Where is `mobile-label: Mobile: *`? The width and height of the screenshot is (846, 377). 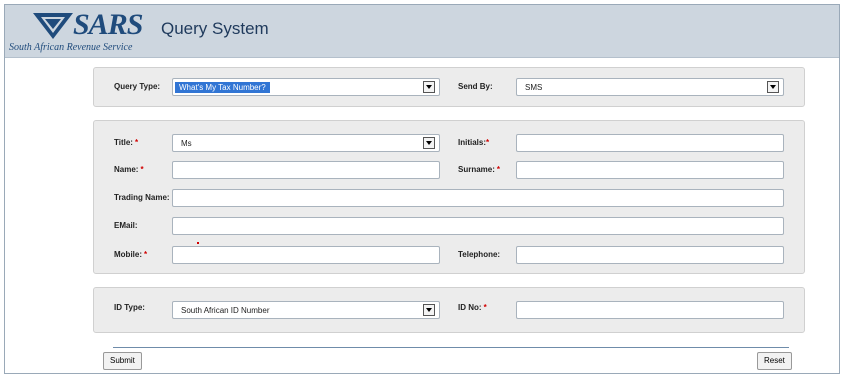 mobile-label: Mobile: * is located at coordinates (131, 254).